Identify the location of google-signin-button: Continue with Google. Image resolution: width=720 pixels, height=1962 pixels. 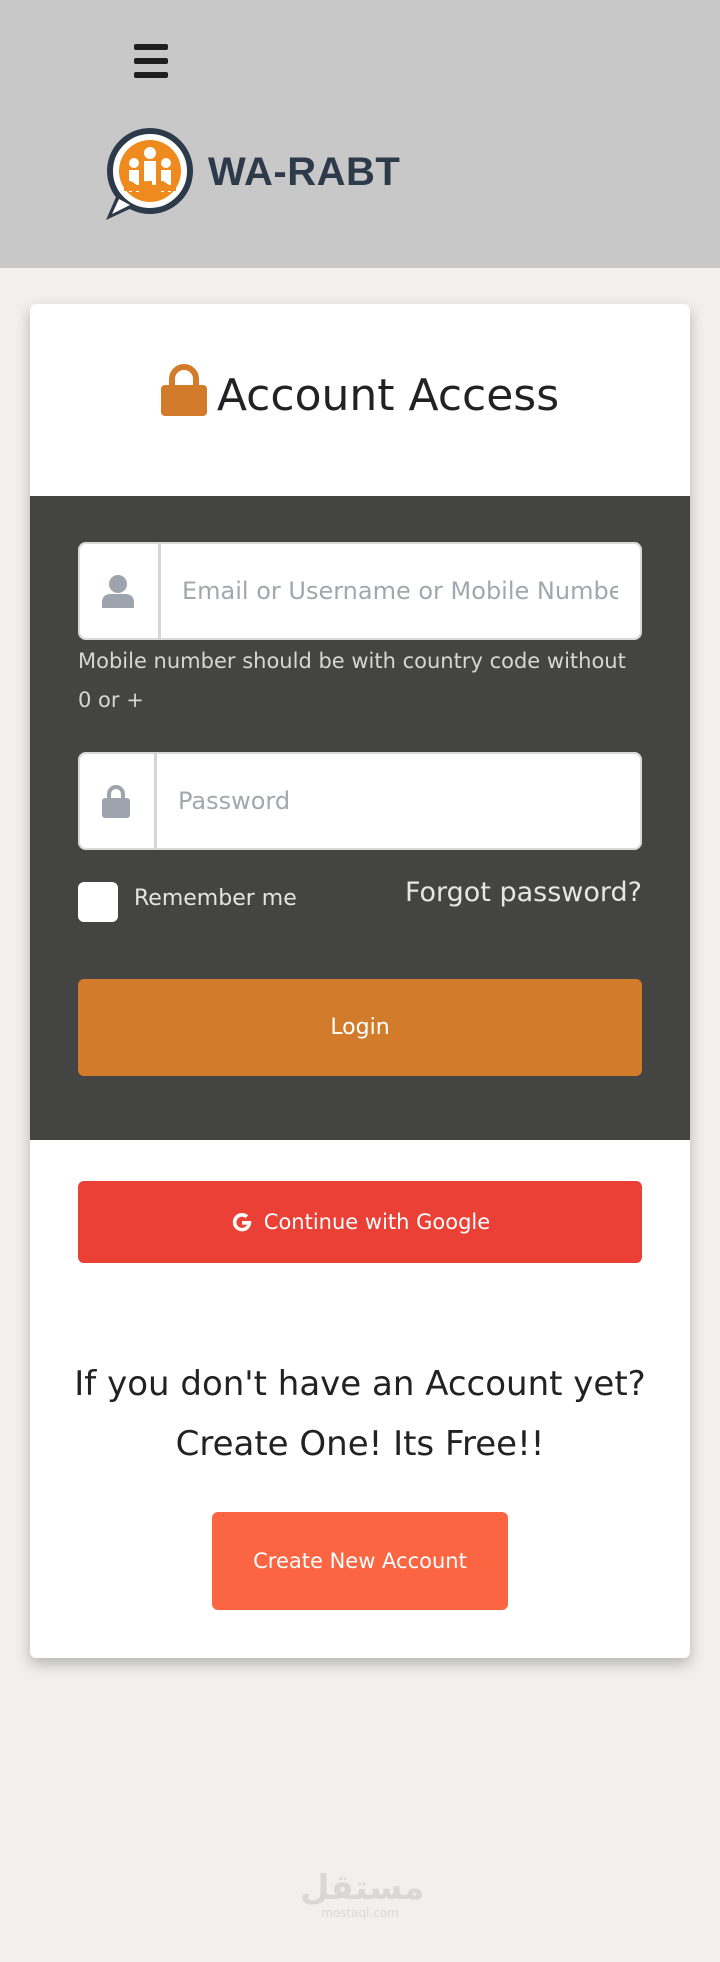
(360, 1222).